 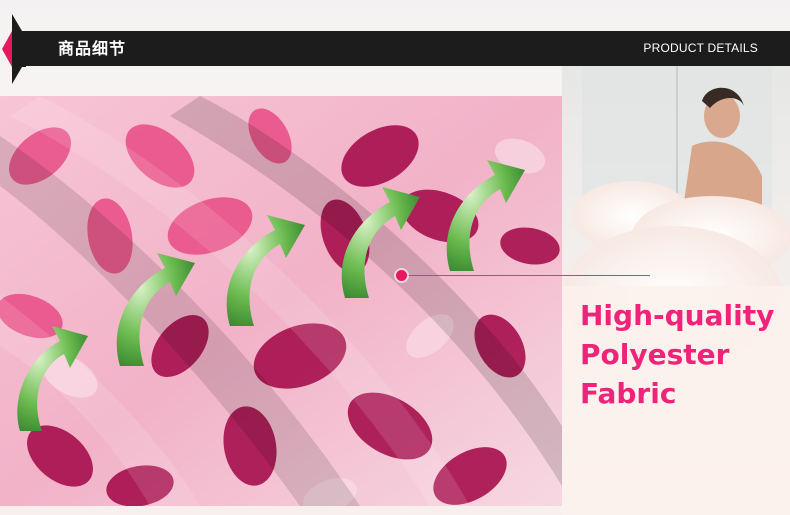 What do you see at coordinates (14, 49) in the screenshot?
I see `section-marker-icon` at bounding box center [14, 49].